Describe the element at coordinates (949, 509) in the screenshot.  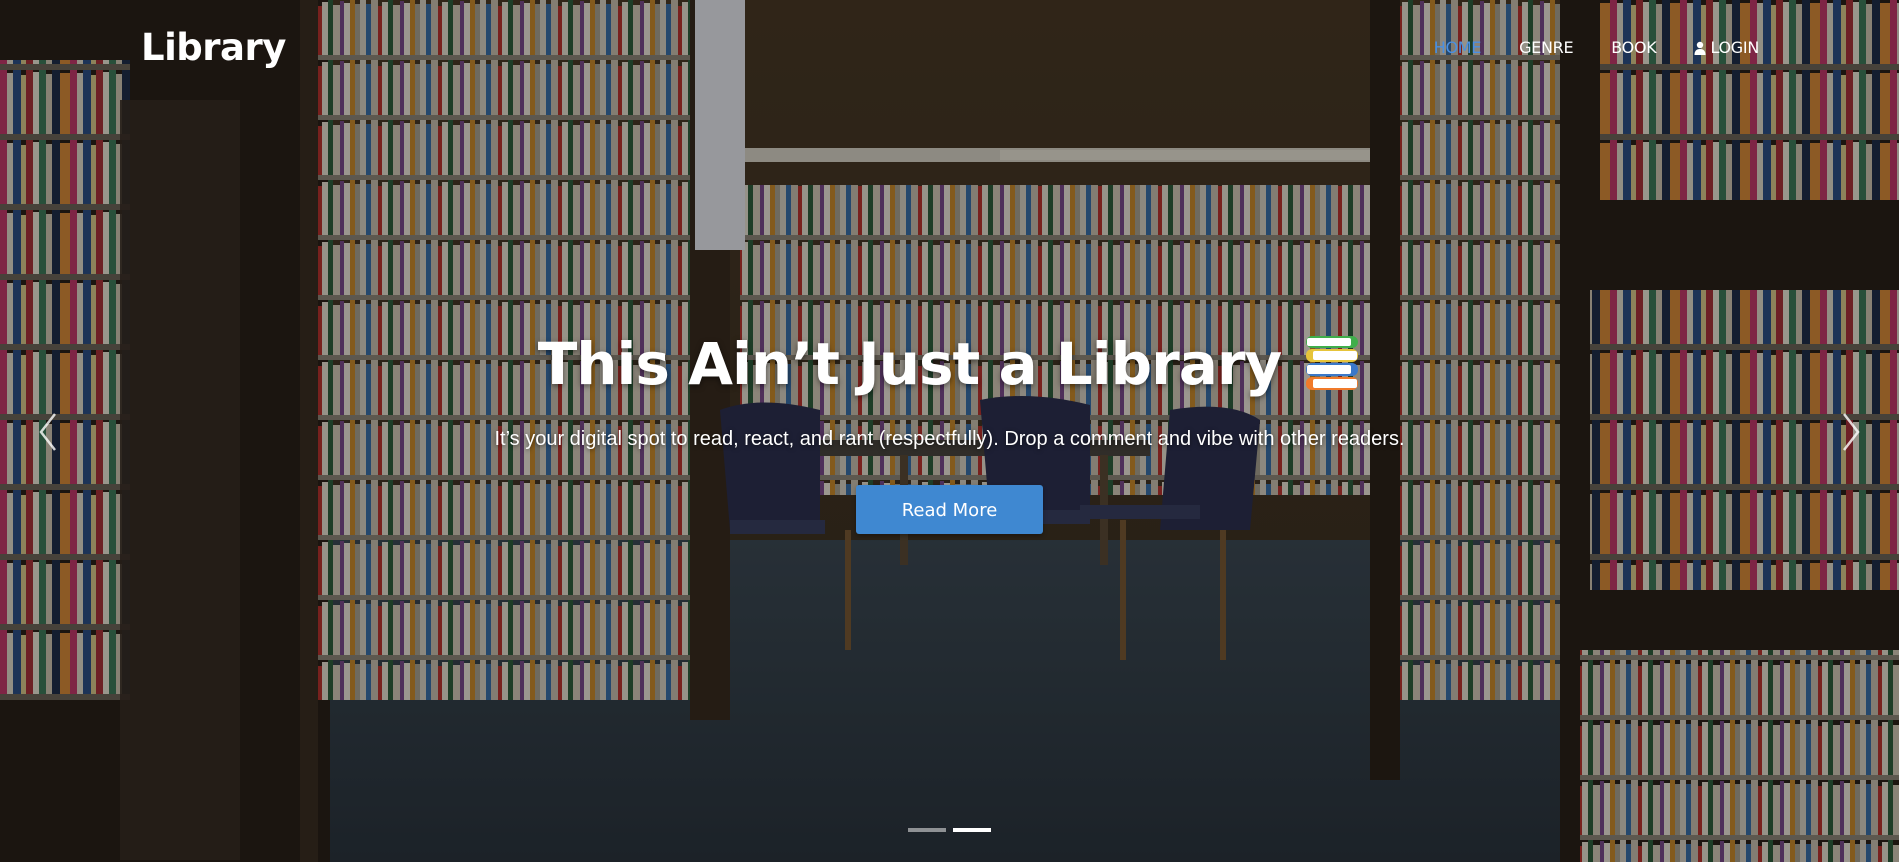
I see `read-more-button: Read More` at that location.